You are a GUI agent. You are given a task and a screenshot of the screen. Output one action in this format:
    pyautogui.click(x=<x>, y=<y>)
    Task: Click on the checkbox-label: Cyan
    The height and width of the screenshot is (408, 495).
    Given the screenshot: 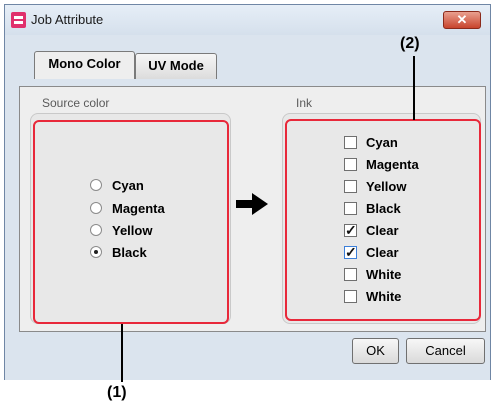 What is the action you would take?
    pyautogui.click(x=382, y=142)
    